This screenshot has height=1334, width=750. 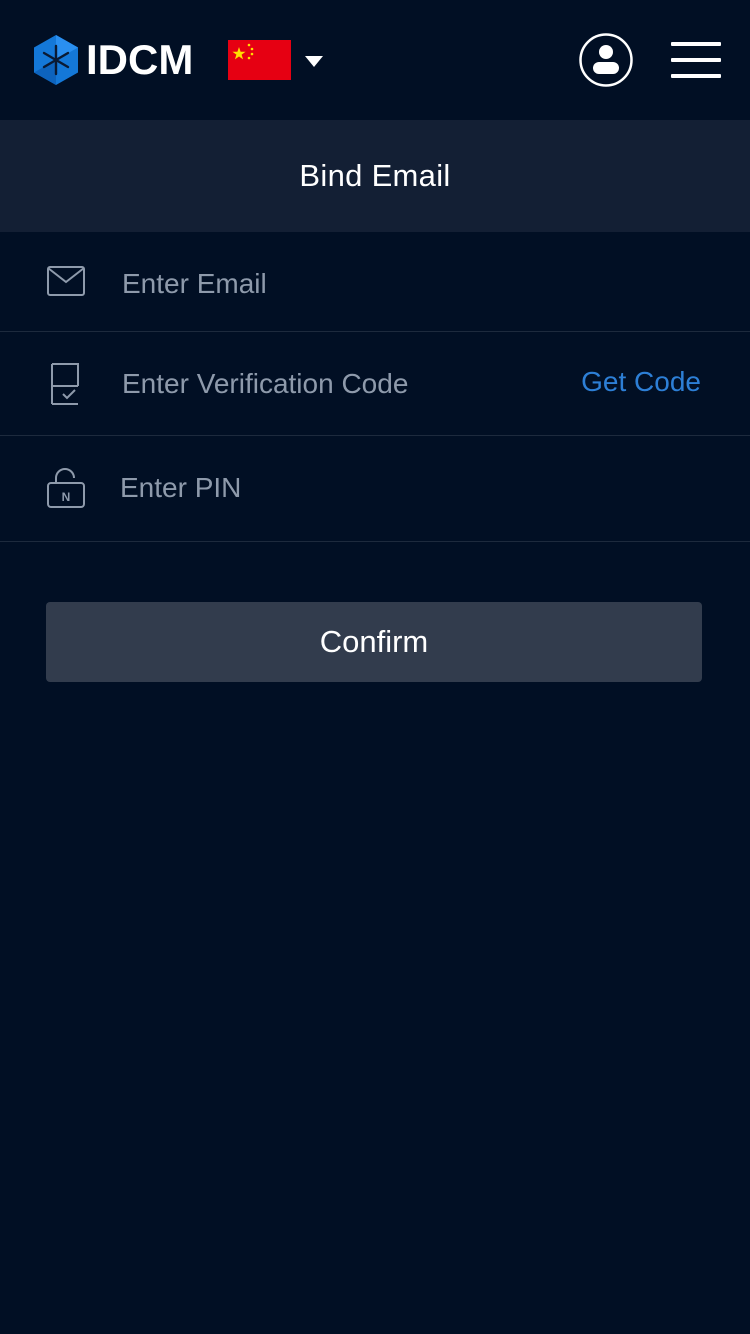 I want to click on brand-name: IDCM, so click(x=139, y=60).